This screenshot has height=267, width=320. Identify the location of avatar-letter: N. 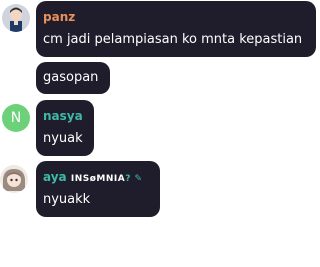
(16, 118).